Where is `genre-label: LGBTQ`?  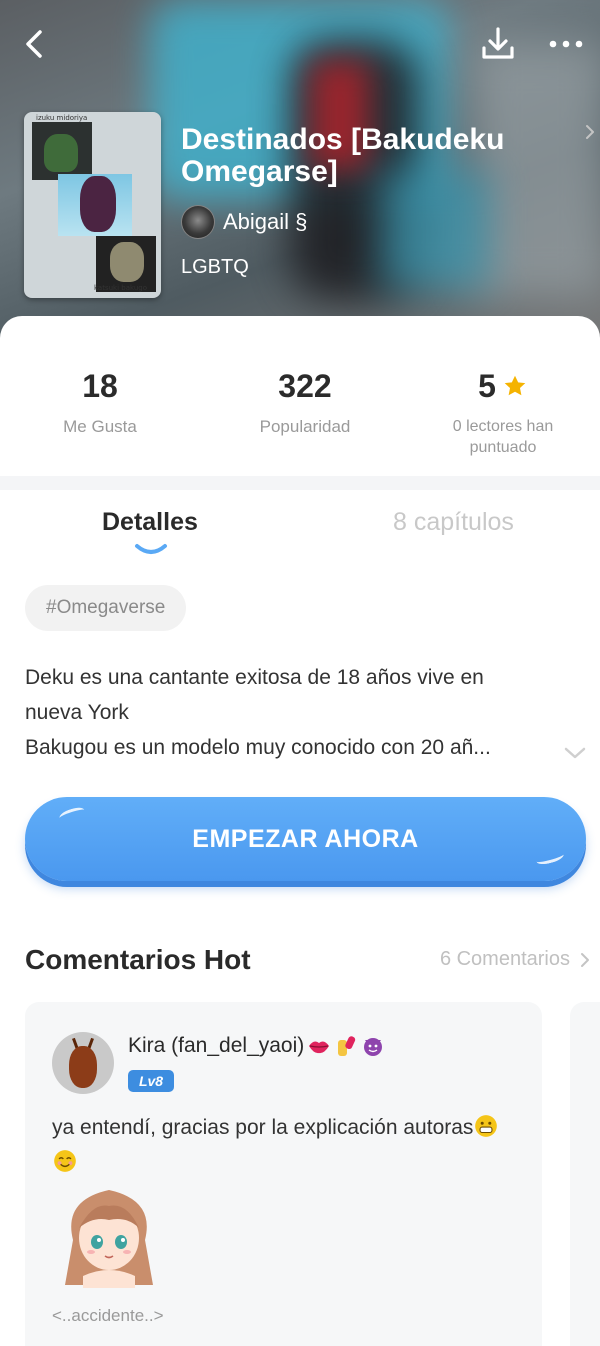 genre-label: LGBTQ is located at coordinates (215, 267).